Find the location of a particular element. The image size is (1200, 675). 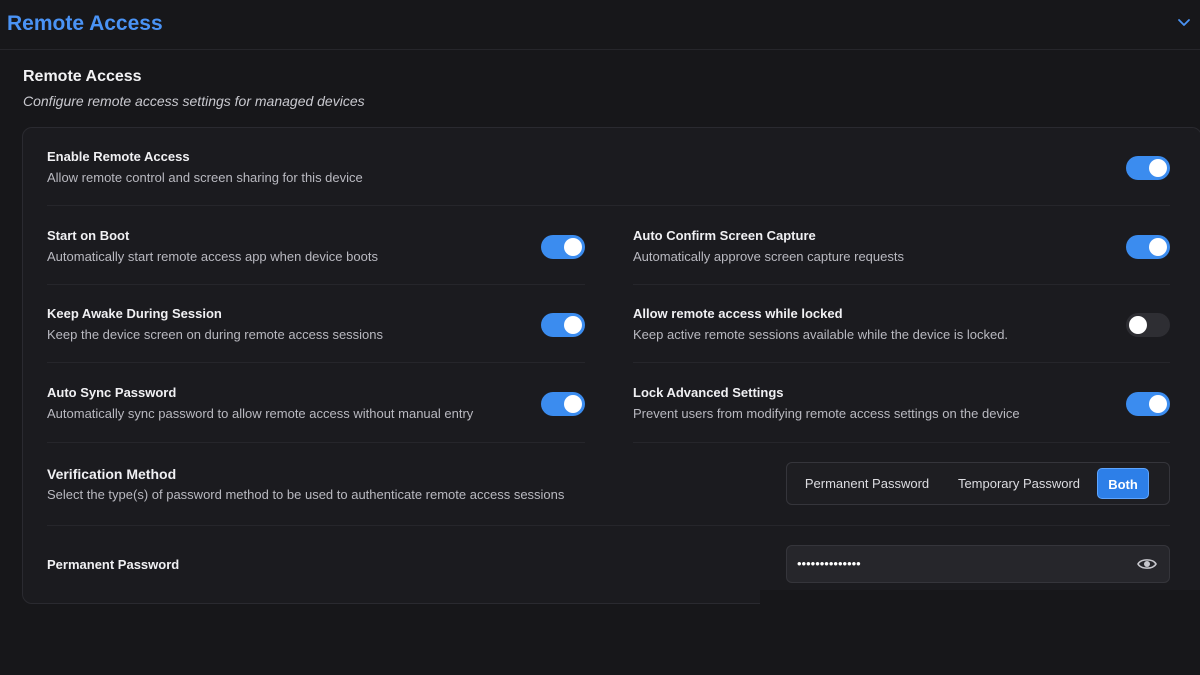

auto-confirm-toggle is located at coordinates (1148, 247).